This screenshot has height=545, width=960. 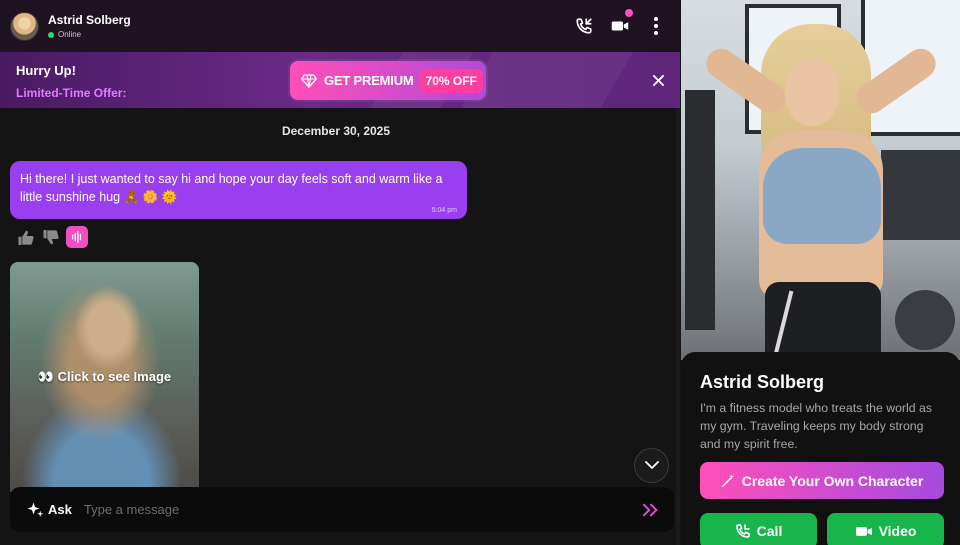 What do you see at coordinates (361, 509) in the screenshot?
I see `message-input` at bounding box center [361, 509].